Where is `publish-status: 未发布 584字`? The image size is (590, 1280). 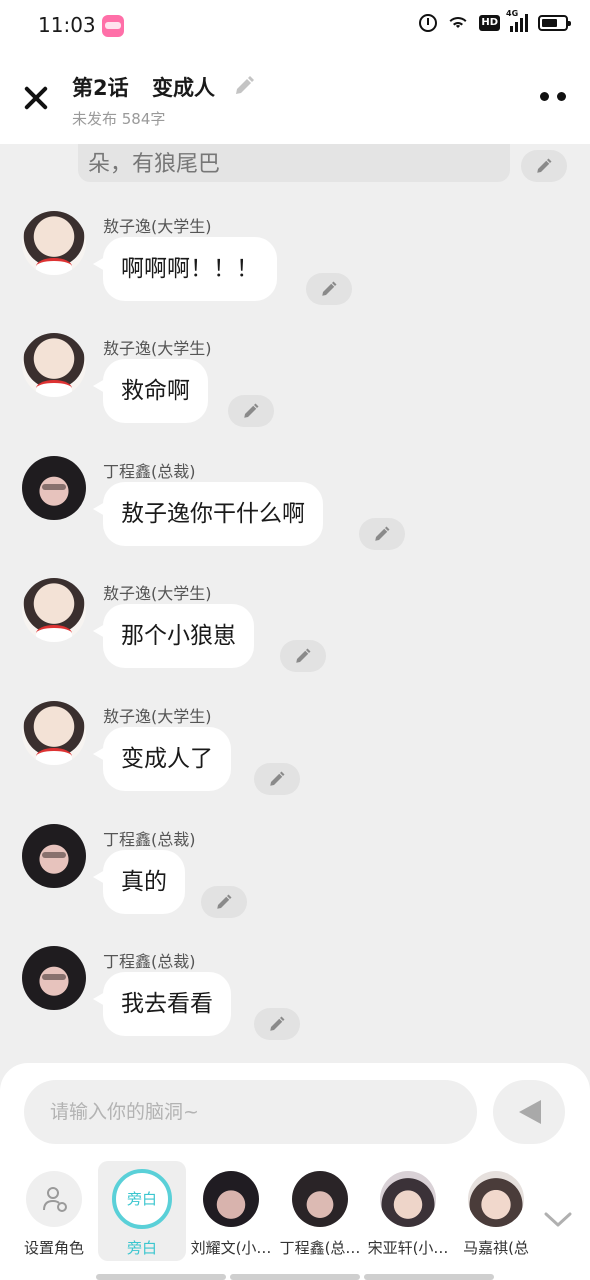 publish-status: 未发布 584字 is located at coordinates (119, 119).